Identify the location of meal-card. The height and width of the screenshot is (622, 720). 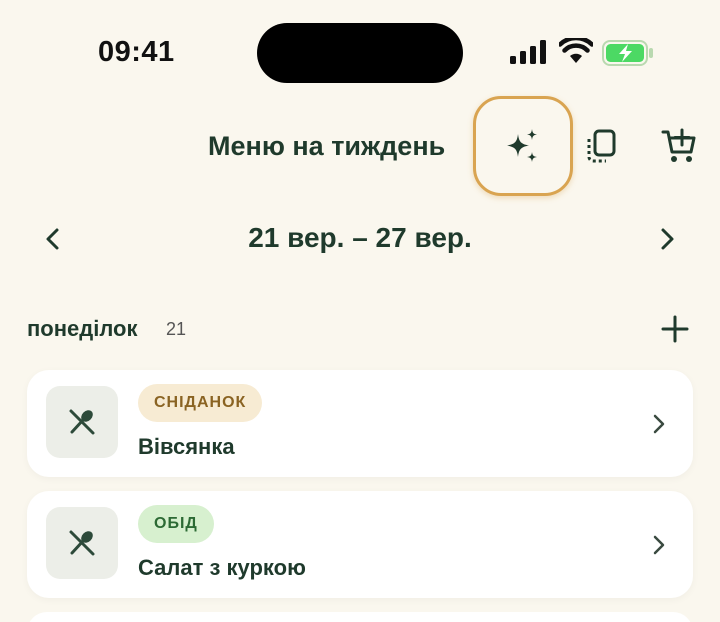
(360, 617).